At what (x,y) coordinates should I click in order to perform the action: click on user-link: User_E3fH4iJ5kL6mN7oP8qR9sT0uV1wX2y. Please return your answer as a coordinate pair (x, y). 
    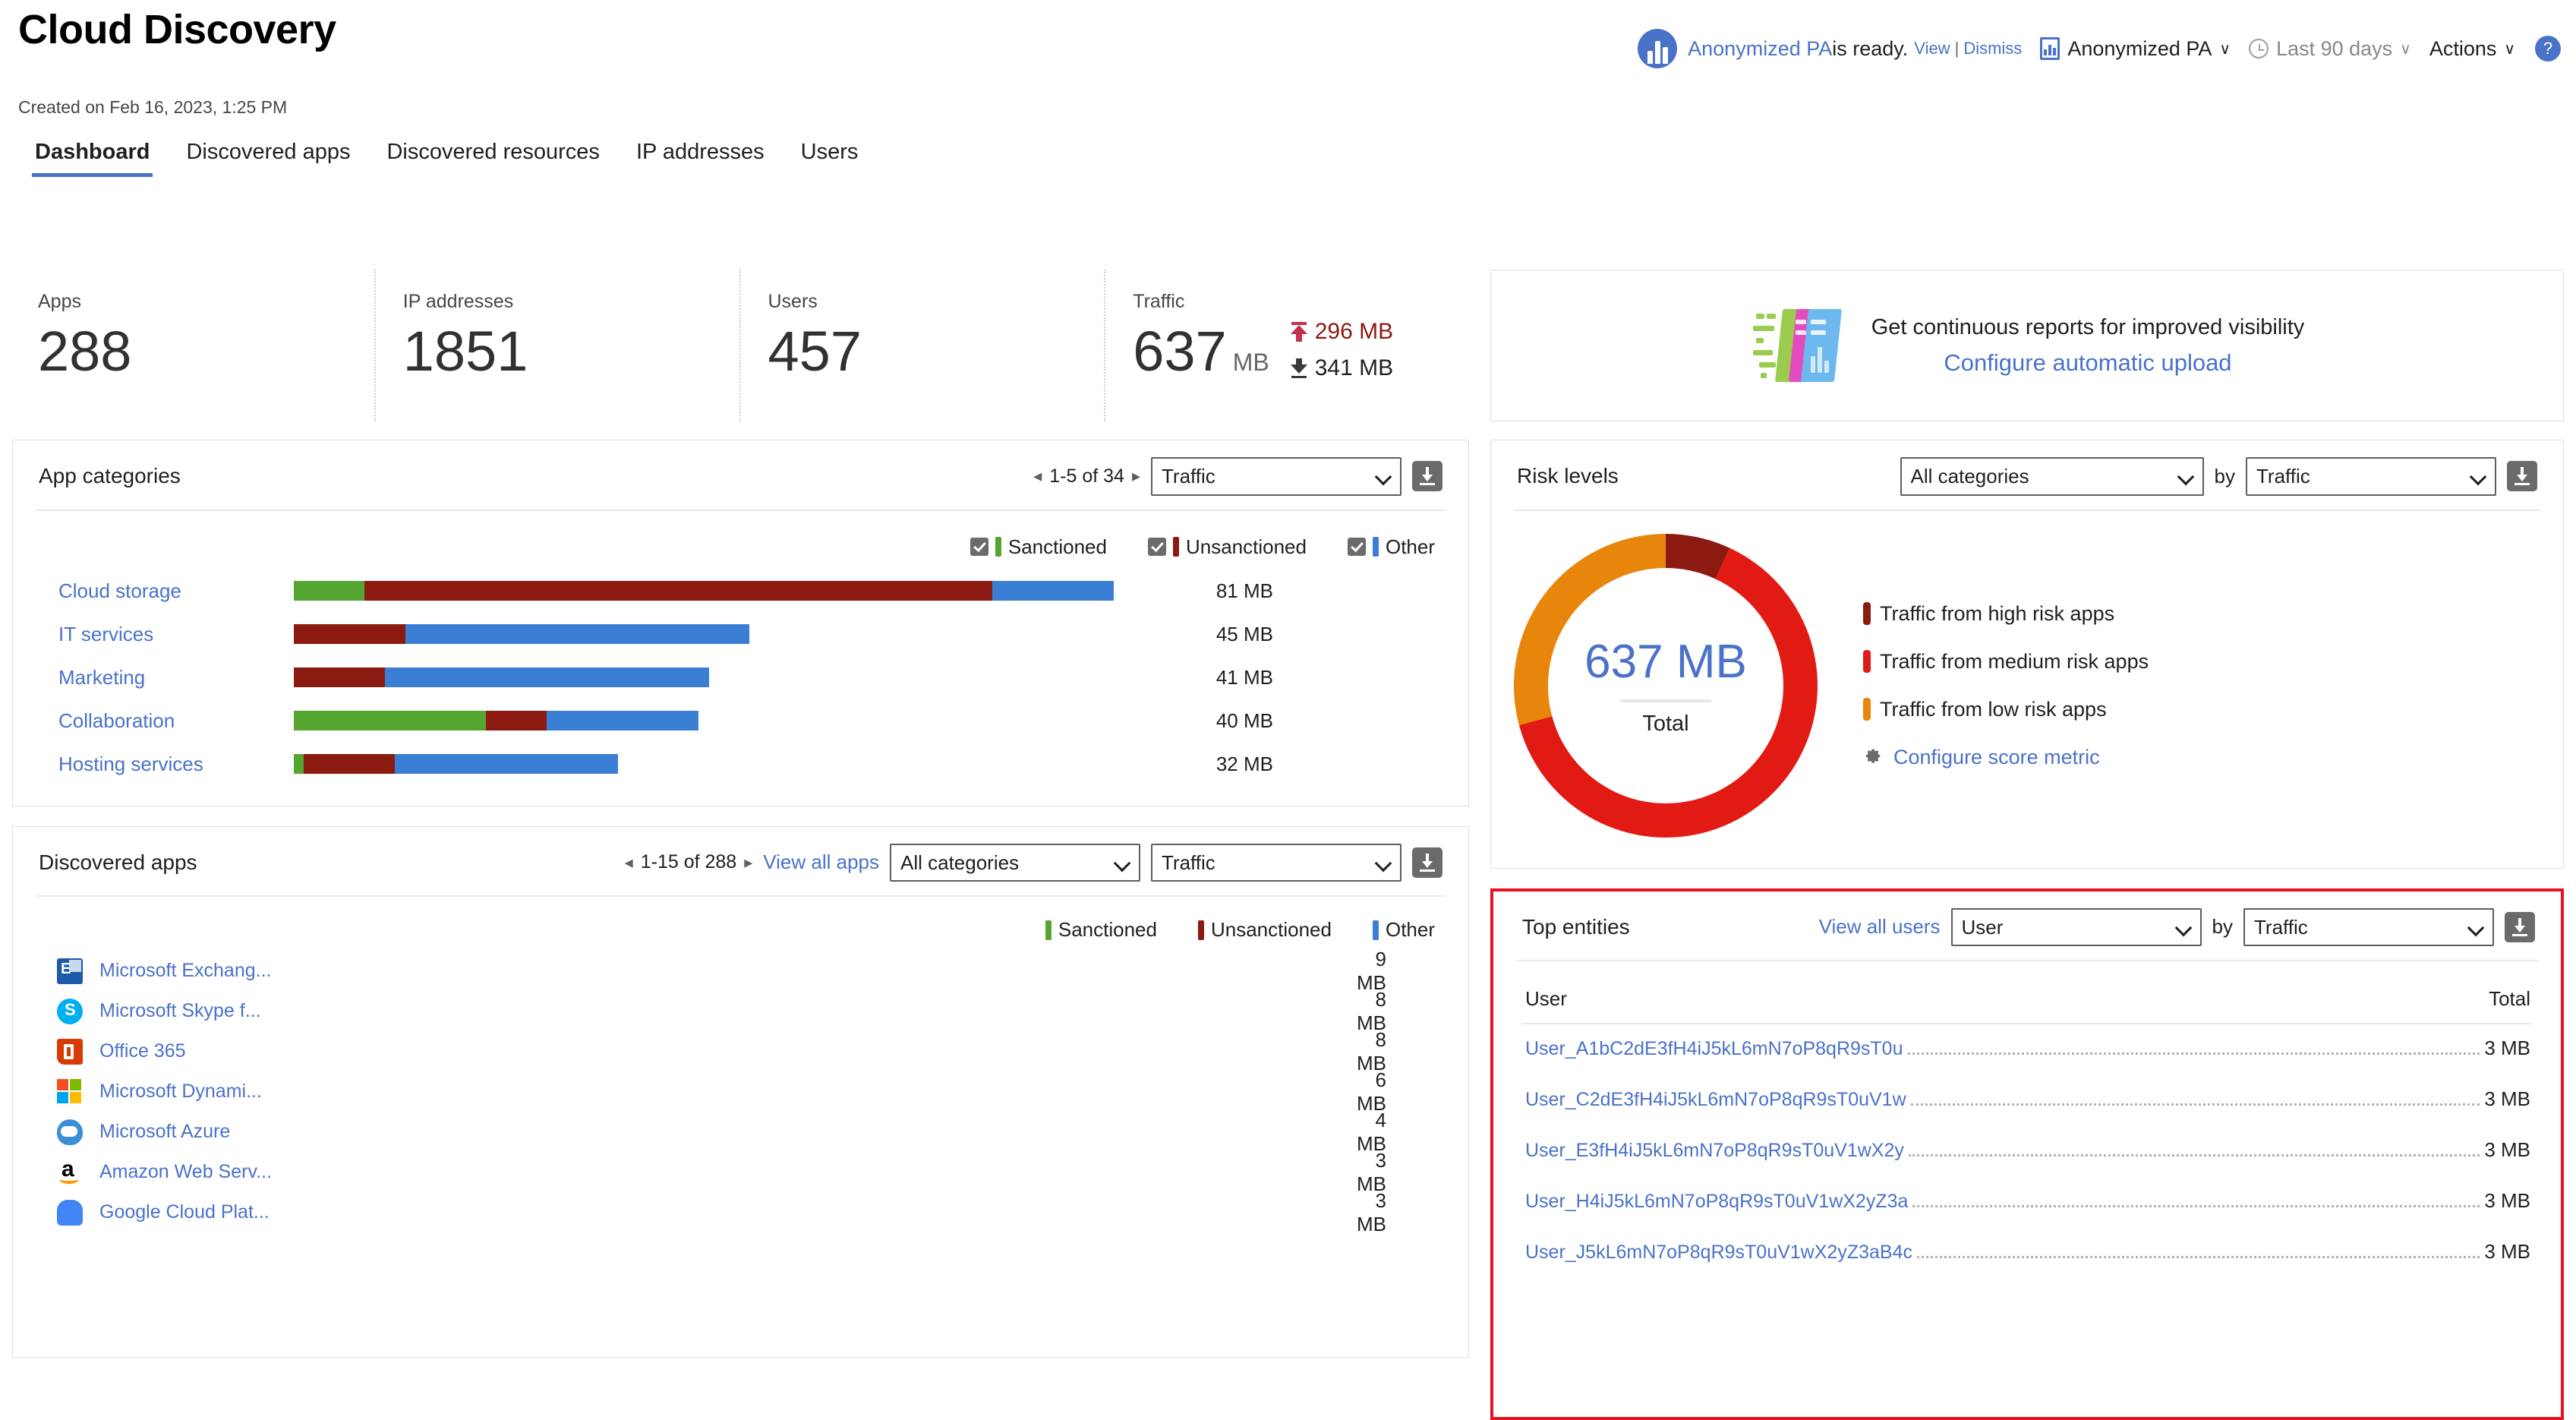
    Looking at the image, I should click on (1714, 1151).